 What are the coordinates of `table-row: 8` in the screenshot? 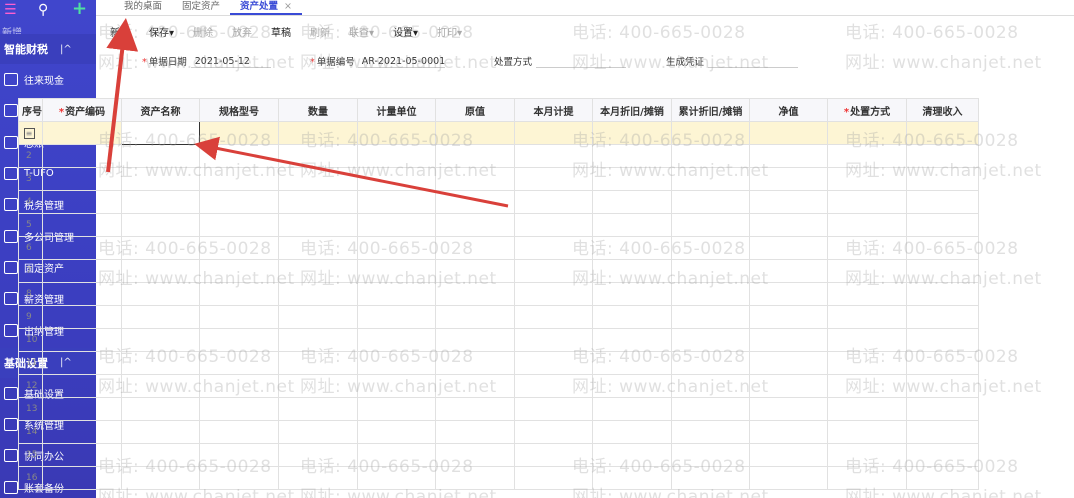 It's located at (498, 294).